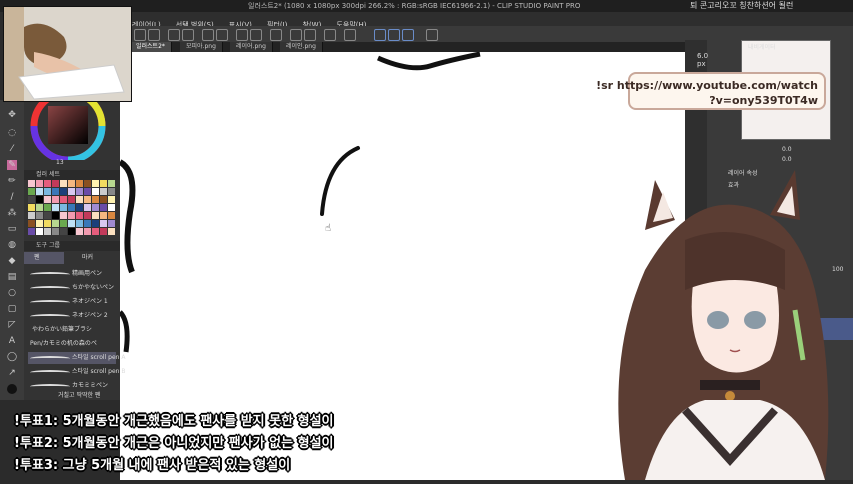 This screenshot has width=853, height=484. Describe the element at coordinates (154, 35) in the screenshot. I see `redo-icon` at that location.